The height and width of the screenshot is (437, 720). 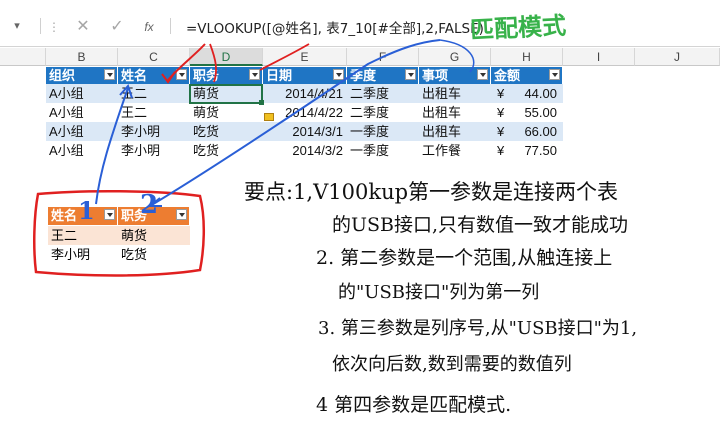 What do you see at coordinates (431, 192) in the screenshot?
I see `note-line: 要点:1,V100kup第一参数是连接两个表` at bounding box center [431, 192].